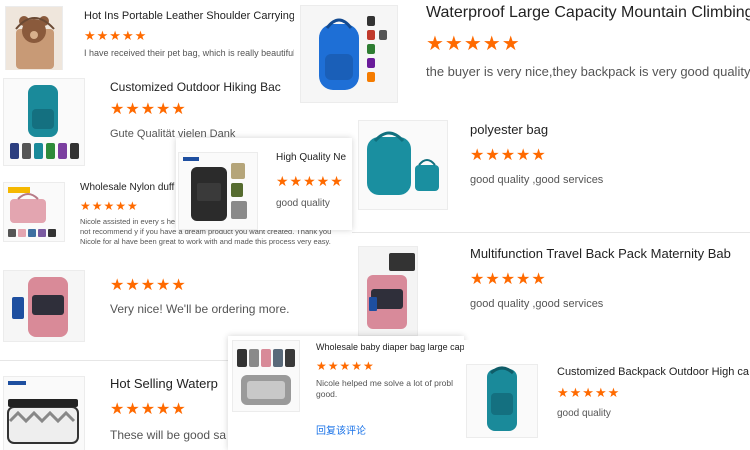 The image size is (750, 450). I want to click on maternity-backpack-photo, so click(388, 291).